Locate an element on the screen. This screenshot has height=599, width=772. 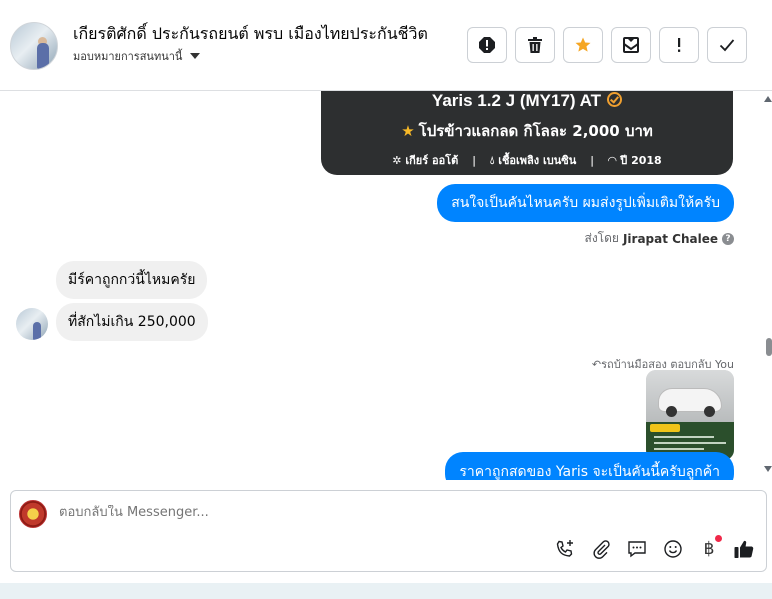
paperclip-icon is located at coordinates (601, 549).